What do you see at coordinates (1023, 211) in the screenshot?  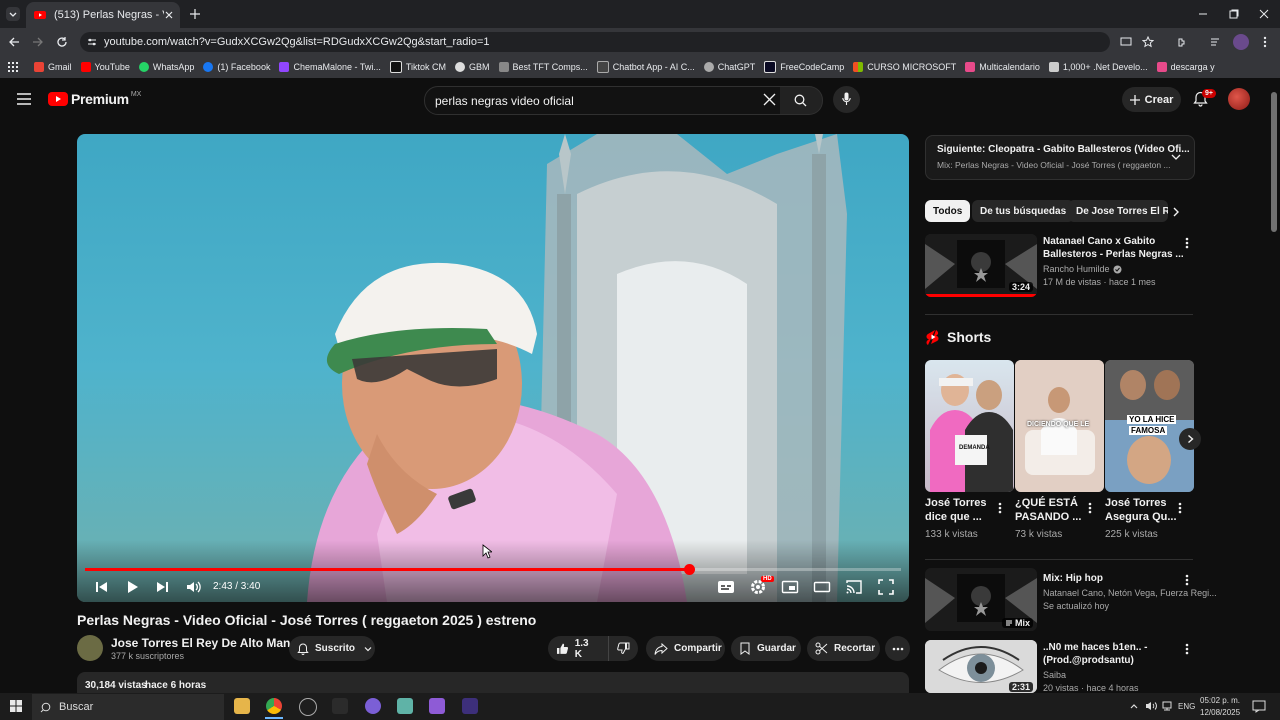 I see `chip-from-searches: De tus búsquedas` at bounding box center [1023, 211].